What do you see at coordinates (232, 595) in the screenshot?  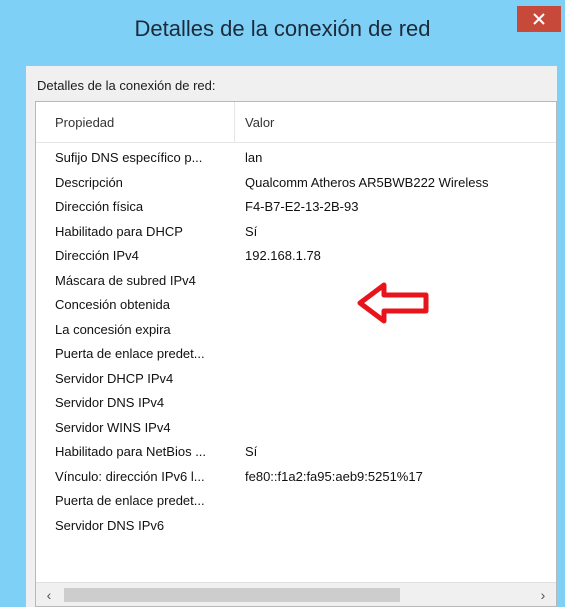 I see `scrollbar-thumb` at bounding box center [232, 595].